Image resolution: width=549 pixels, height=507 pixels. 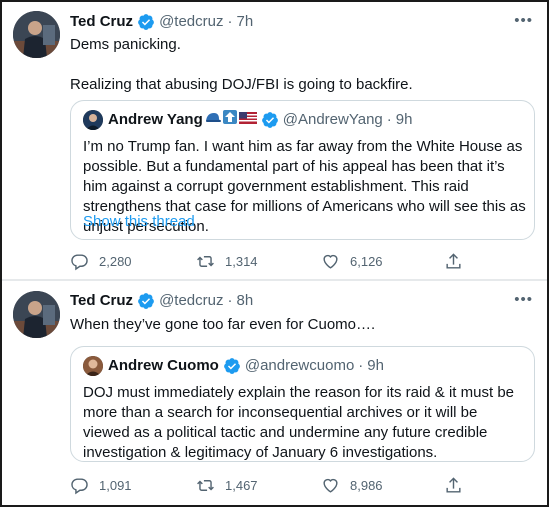 What do you see at coordinates (241, 261) in the screenshot?
I see `retweet-count: 1,314` at bounding box center [241, 261].